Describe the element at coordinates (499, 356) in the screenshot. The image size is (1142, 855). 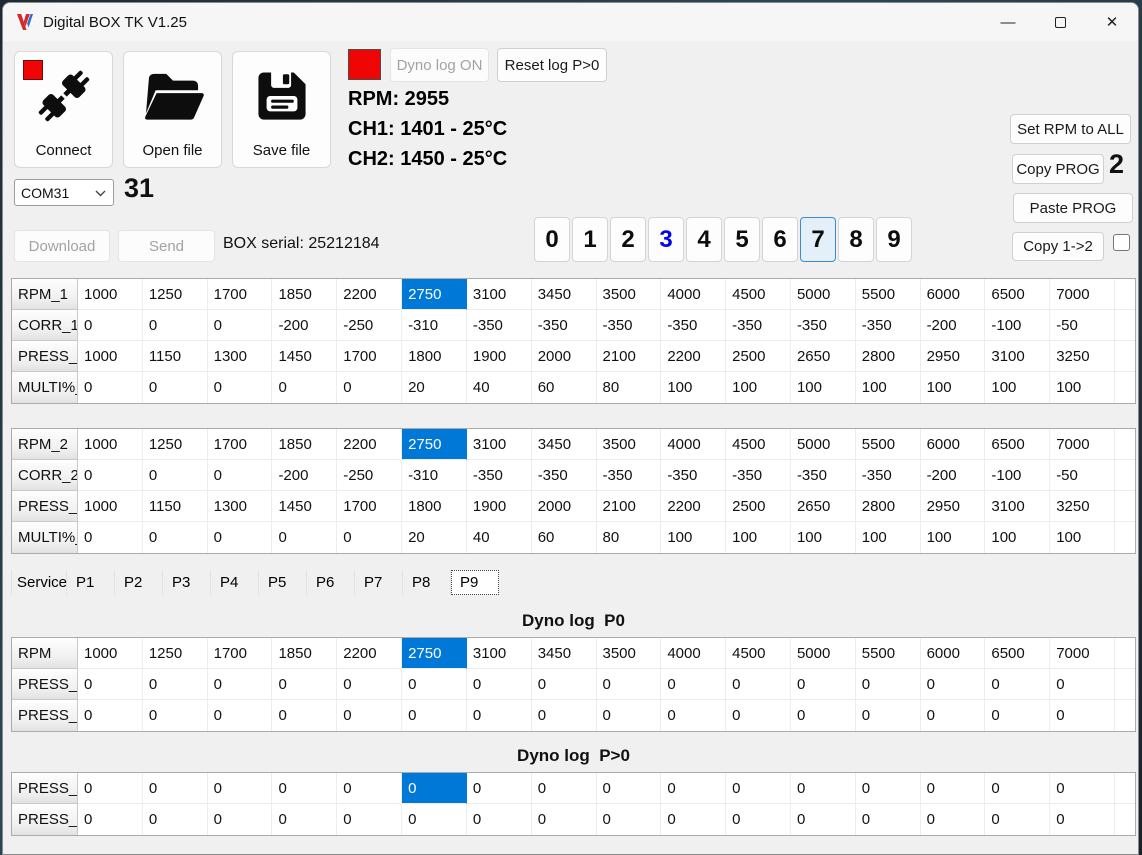
I see `table-cell: 1900` at that location.